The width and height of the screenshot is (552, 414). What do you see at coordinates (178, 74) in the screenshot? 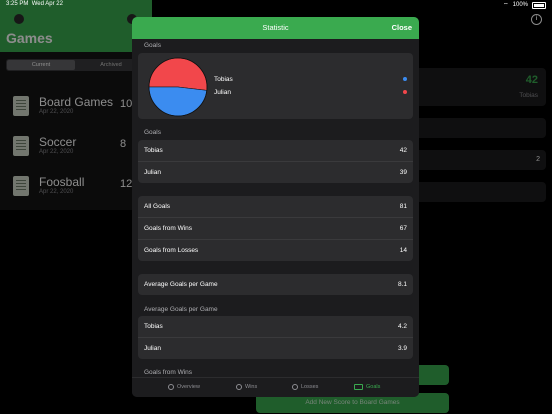
I see `pie-slice-tobias` at bounding box center [178, 74].